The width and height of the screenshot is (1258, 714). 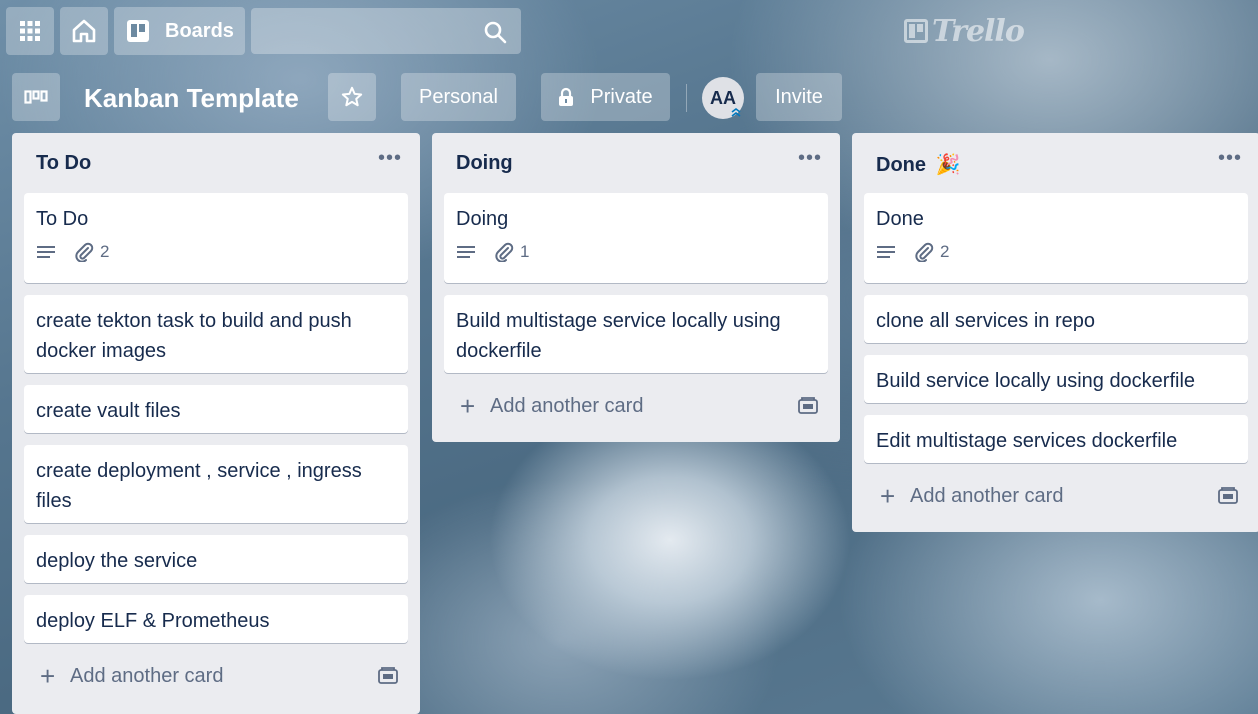 What do you see at coordinates (216, 409) in the screenshot?
I see `card: create vault files` at bounding box center [216, 409].